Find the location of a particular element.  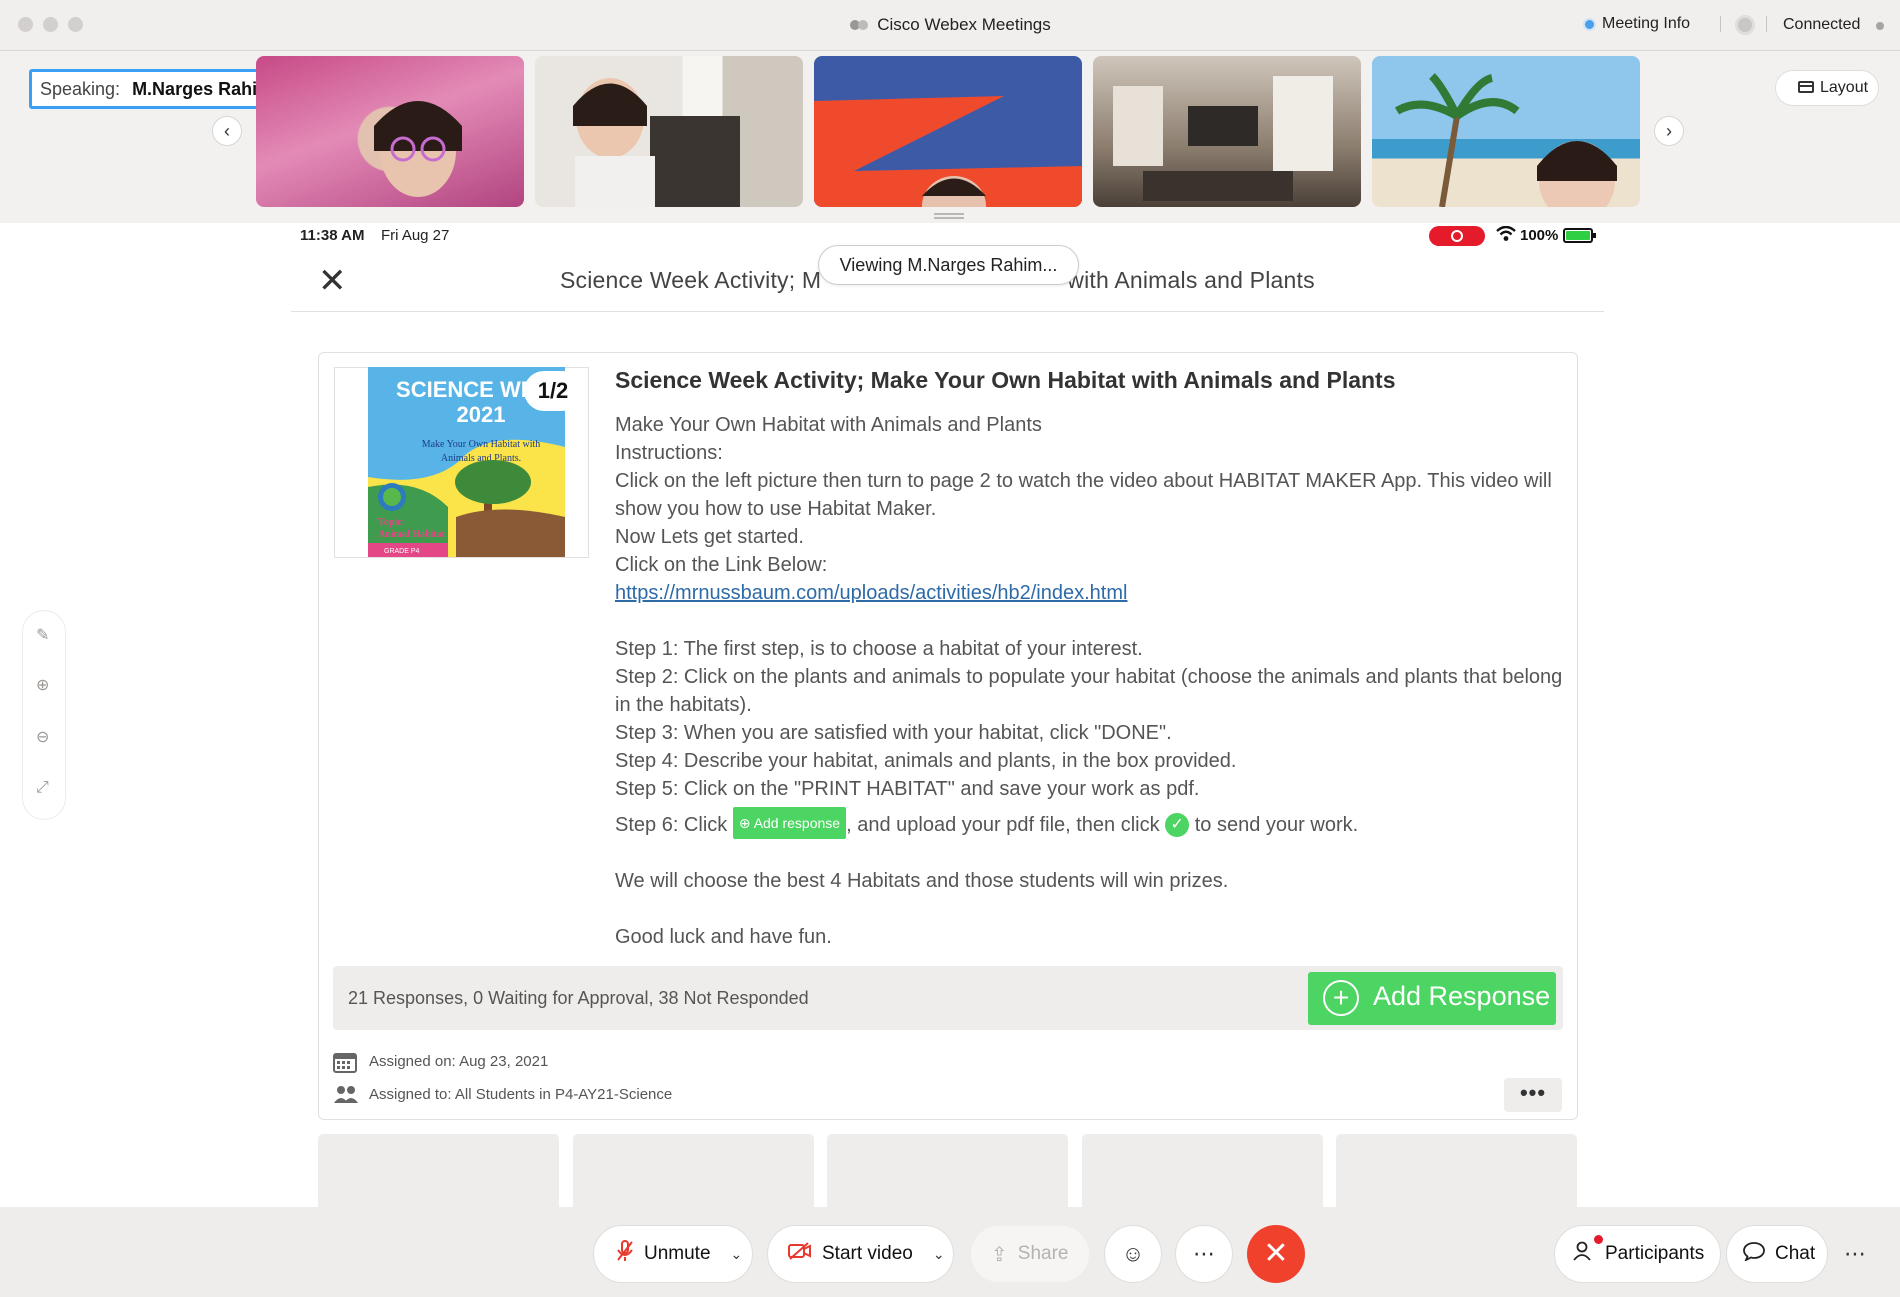

participants-button: Participants is located at coordinates (1637, 1254).